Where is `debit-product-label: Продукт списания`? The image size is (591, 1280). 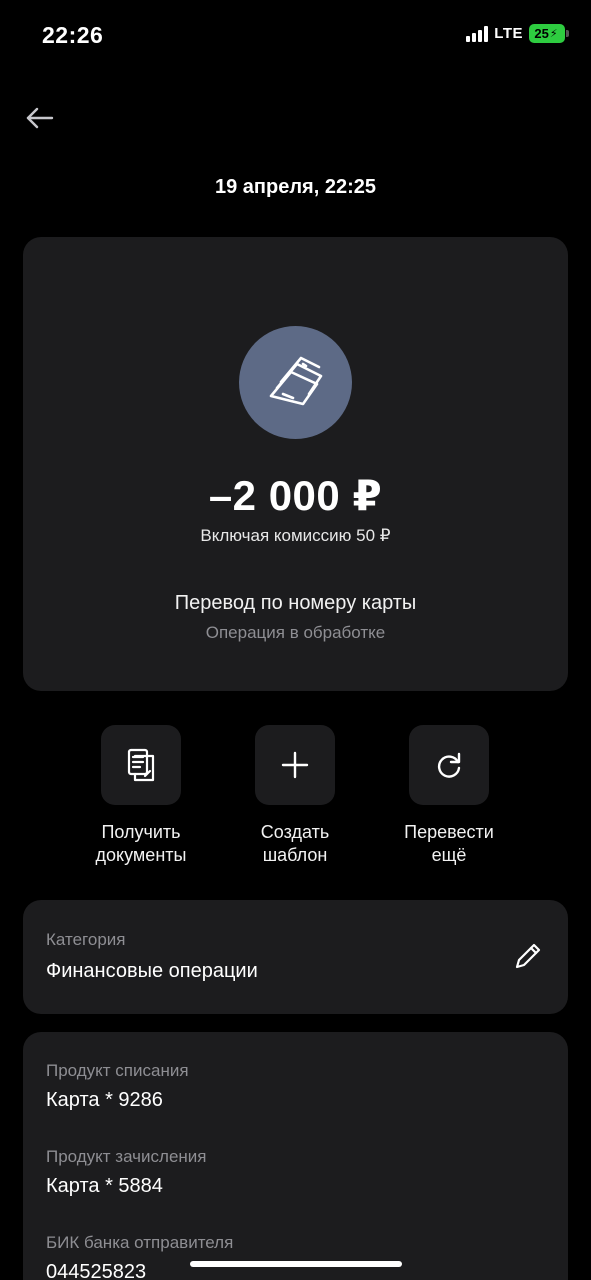
debit-product-label: Продукт списания is located at coordinates (117, 1070).